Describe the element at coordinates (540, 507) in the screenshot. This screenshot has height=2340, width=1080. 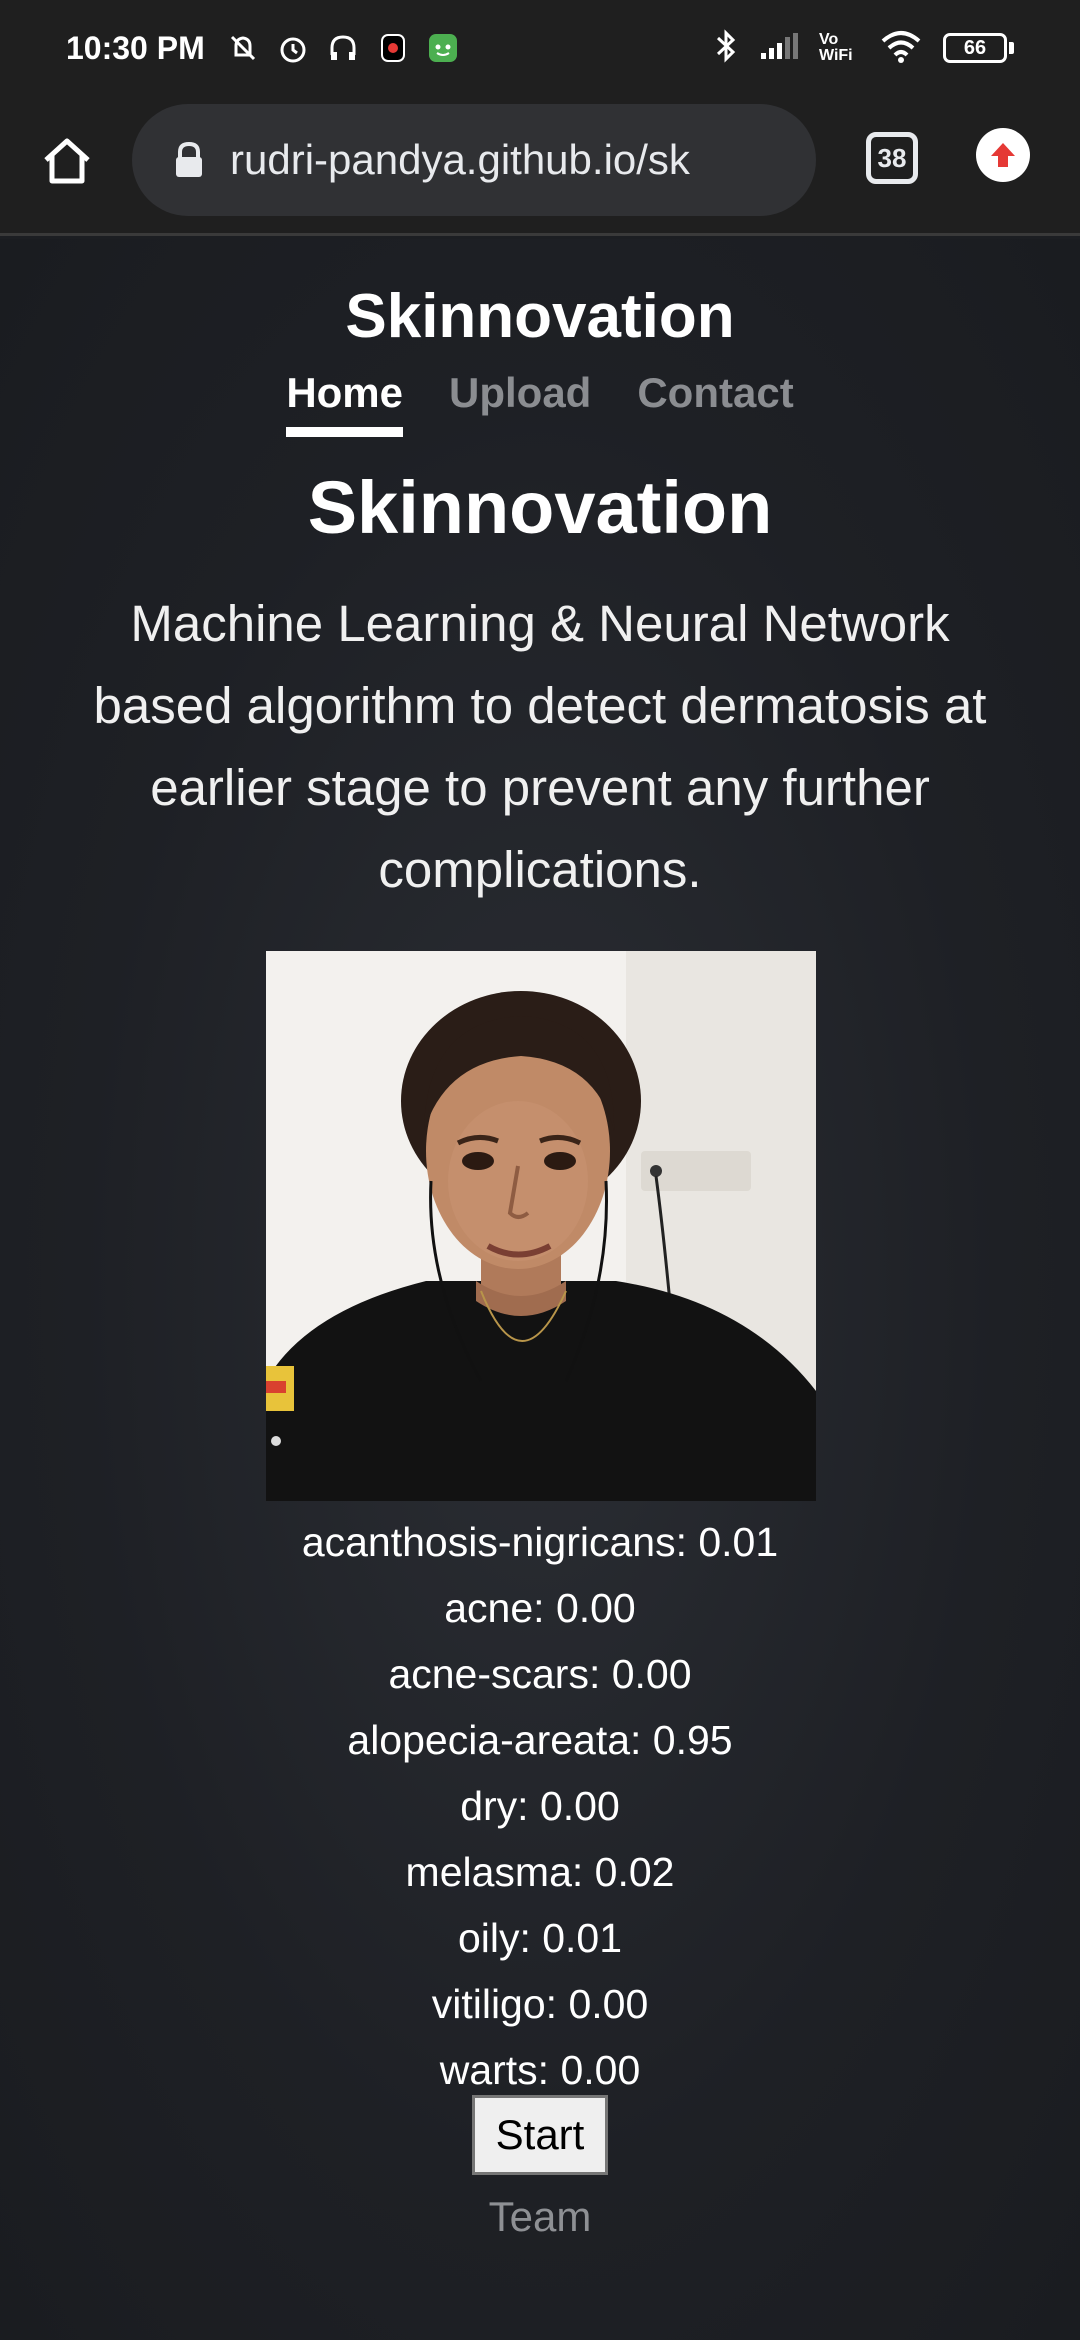
I see `hero-title: Skinnovation` at that location.